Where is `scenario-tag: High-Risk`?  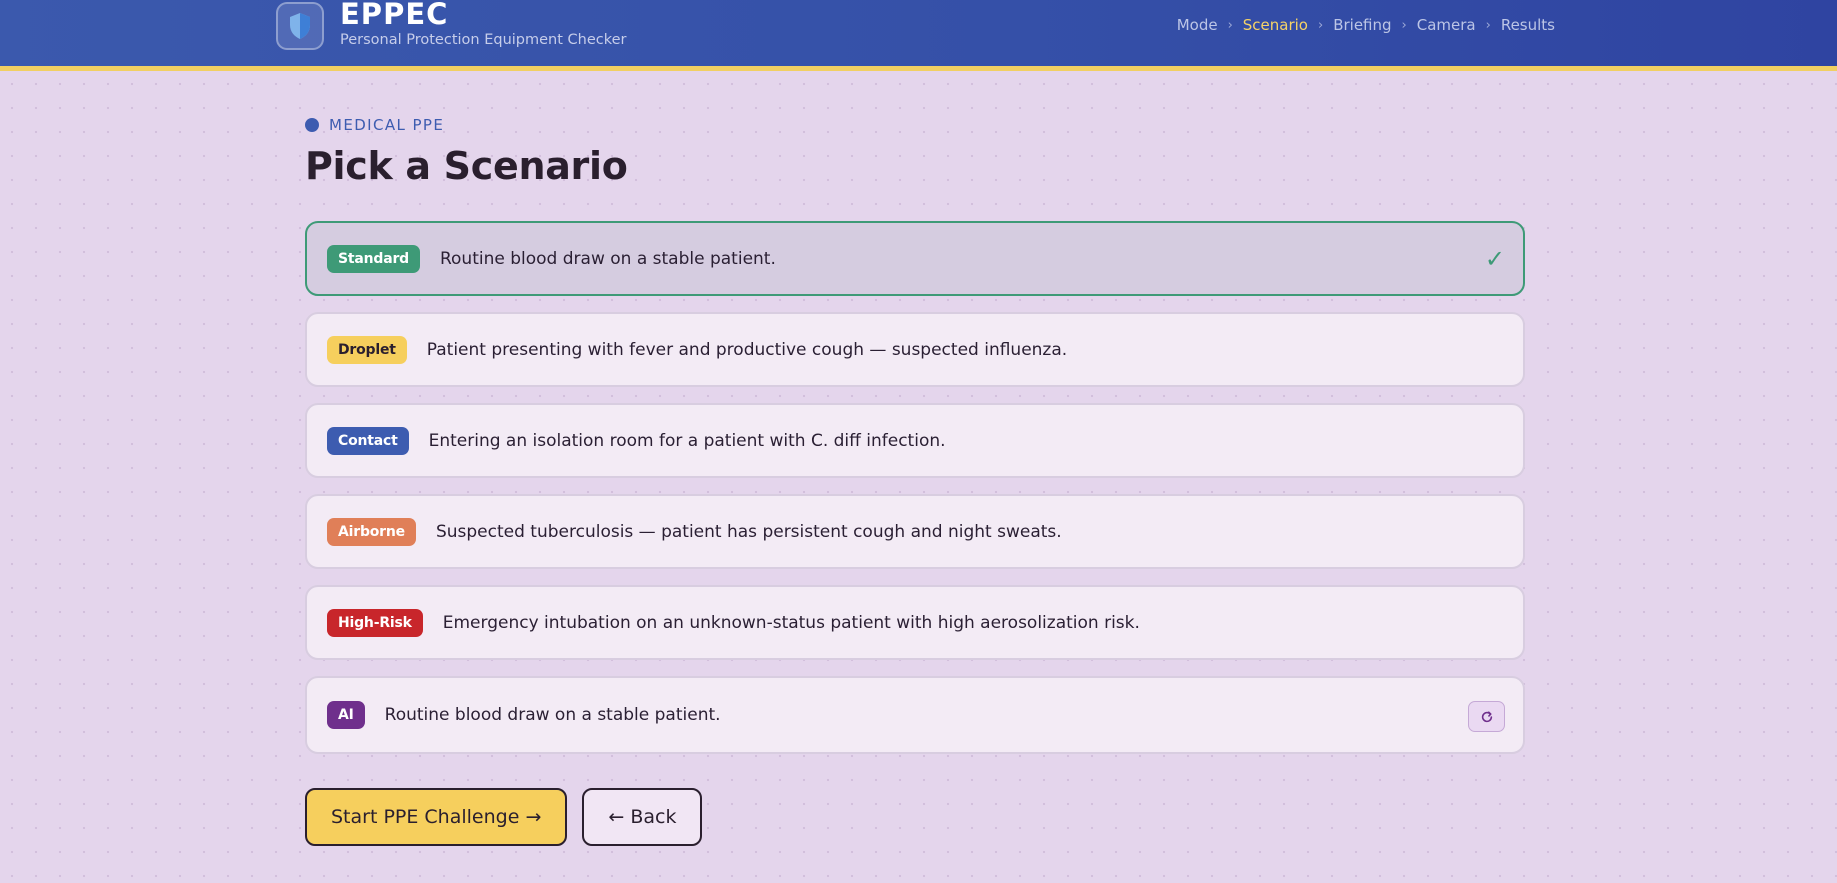
scenario-tag: High-Risk is located at coordinates (375, 622).